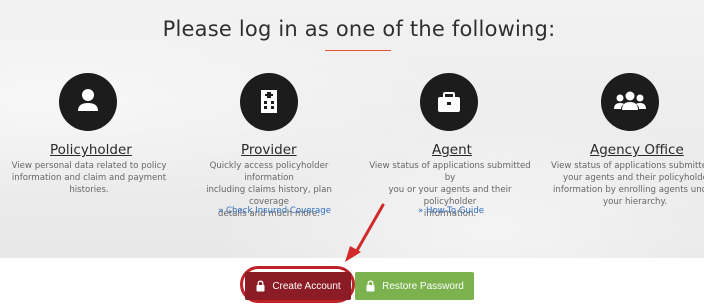 The image size is (704, 308). Describe the element at coordinates (423, 286) in the screenshot. I see `restore-password-label: Restore Password` at that location.